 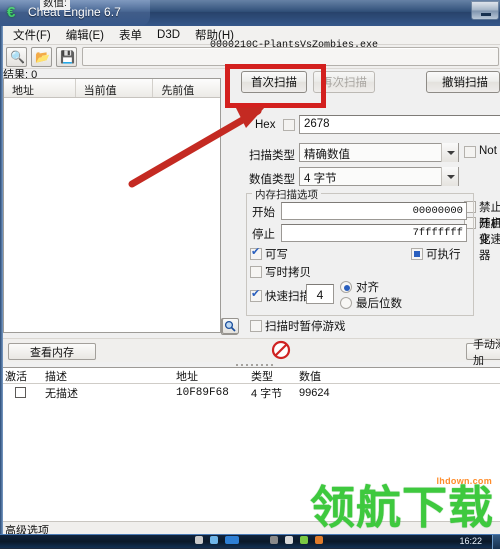 What do you see at coordinates (66, 57) in the screenshot?
I see `save-disk-icon: 💾` at bounding box center [66, 57].